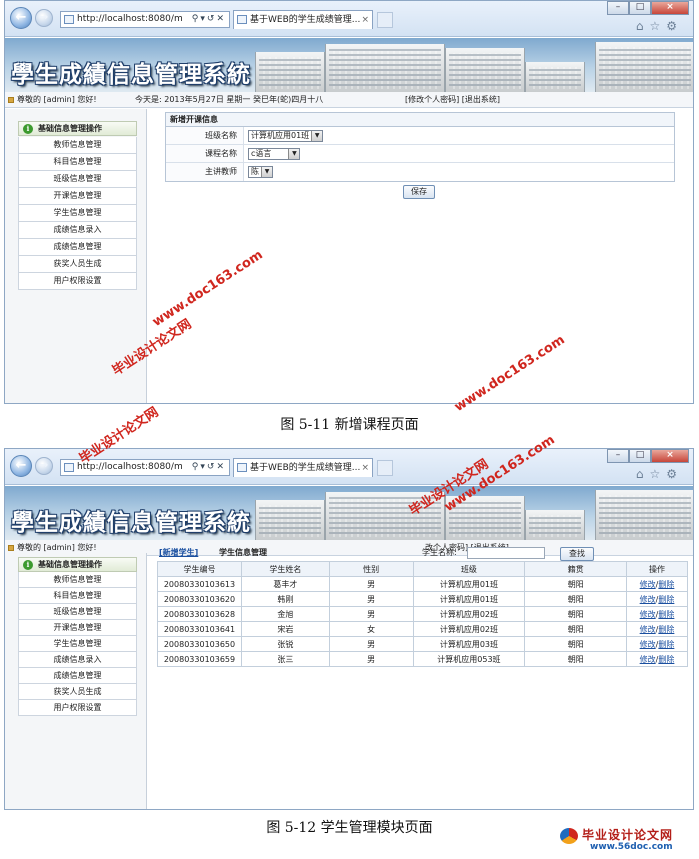 Image resolution: width=699 pixels, height=859 pixels. Describe the element at coordinates (422, 553) in the screenshot. I see `list-toolbar: [新增学生] 学生信息管理 学生名称: 查找` at that location.